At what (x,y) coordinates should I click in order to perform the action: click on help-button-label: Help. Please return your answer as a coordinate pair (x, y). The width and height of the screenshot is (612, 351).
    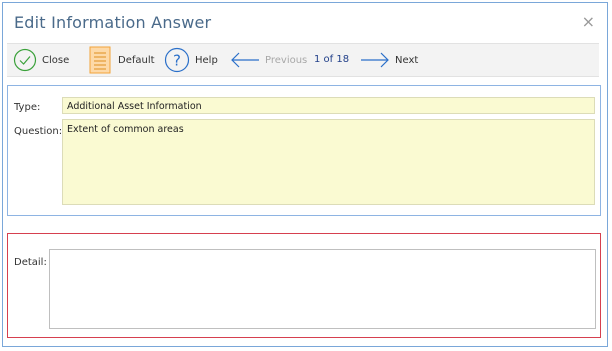
    Looking at the image, I should click on (206, 60).